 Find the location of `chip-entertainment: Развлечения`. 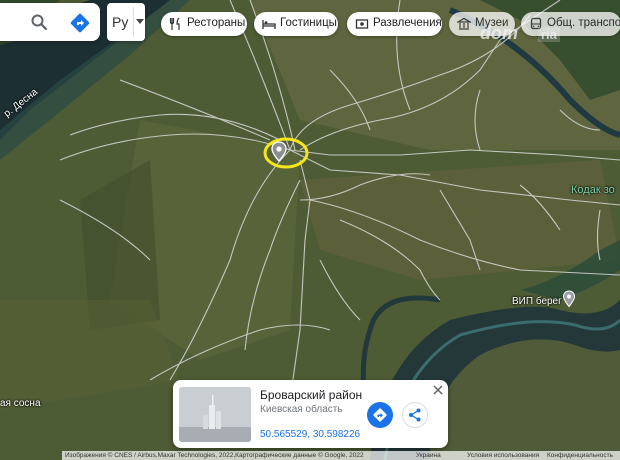

chip-entertainment: Развлечения is located at coordinates (394, 24).